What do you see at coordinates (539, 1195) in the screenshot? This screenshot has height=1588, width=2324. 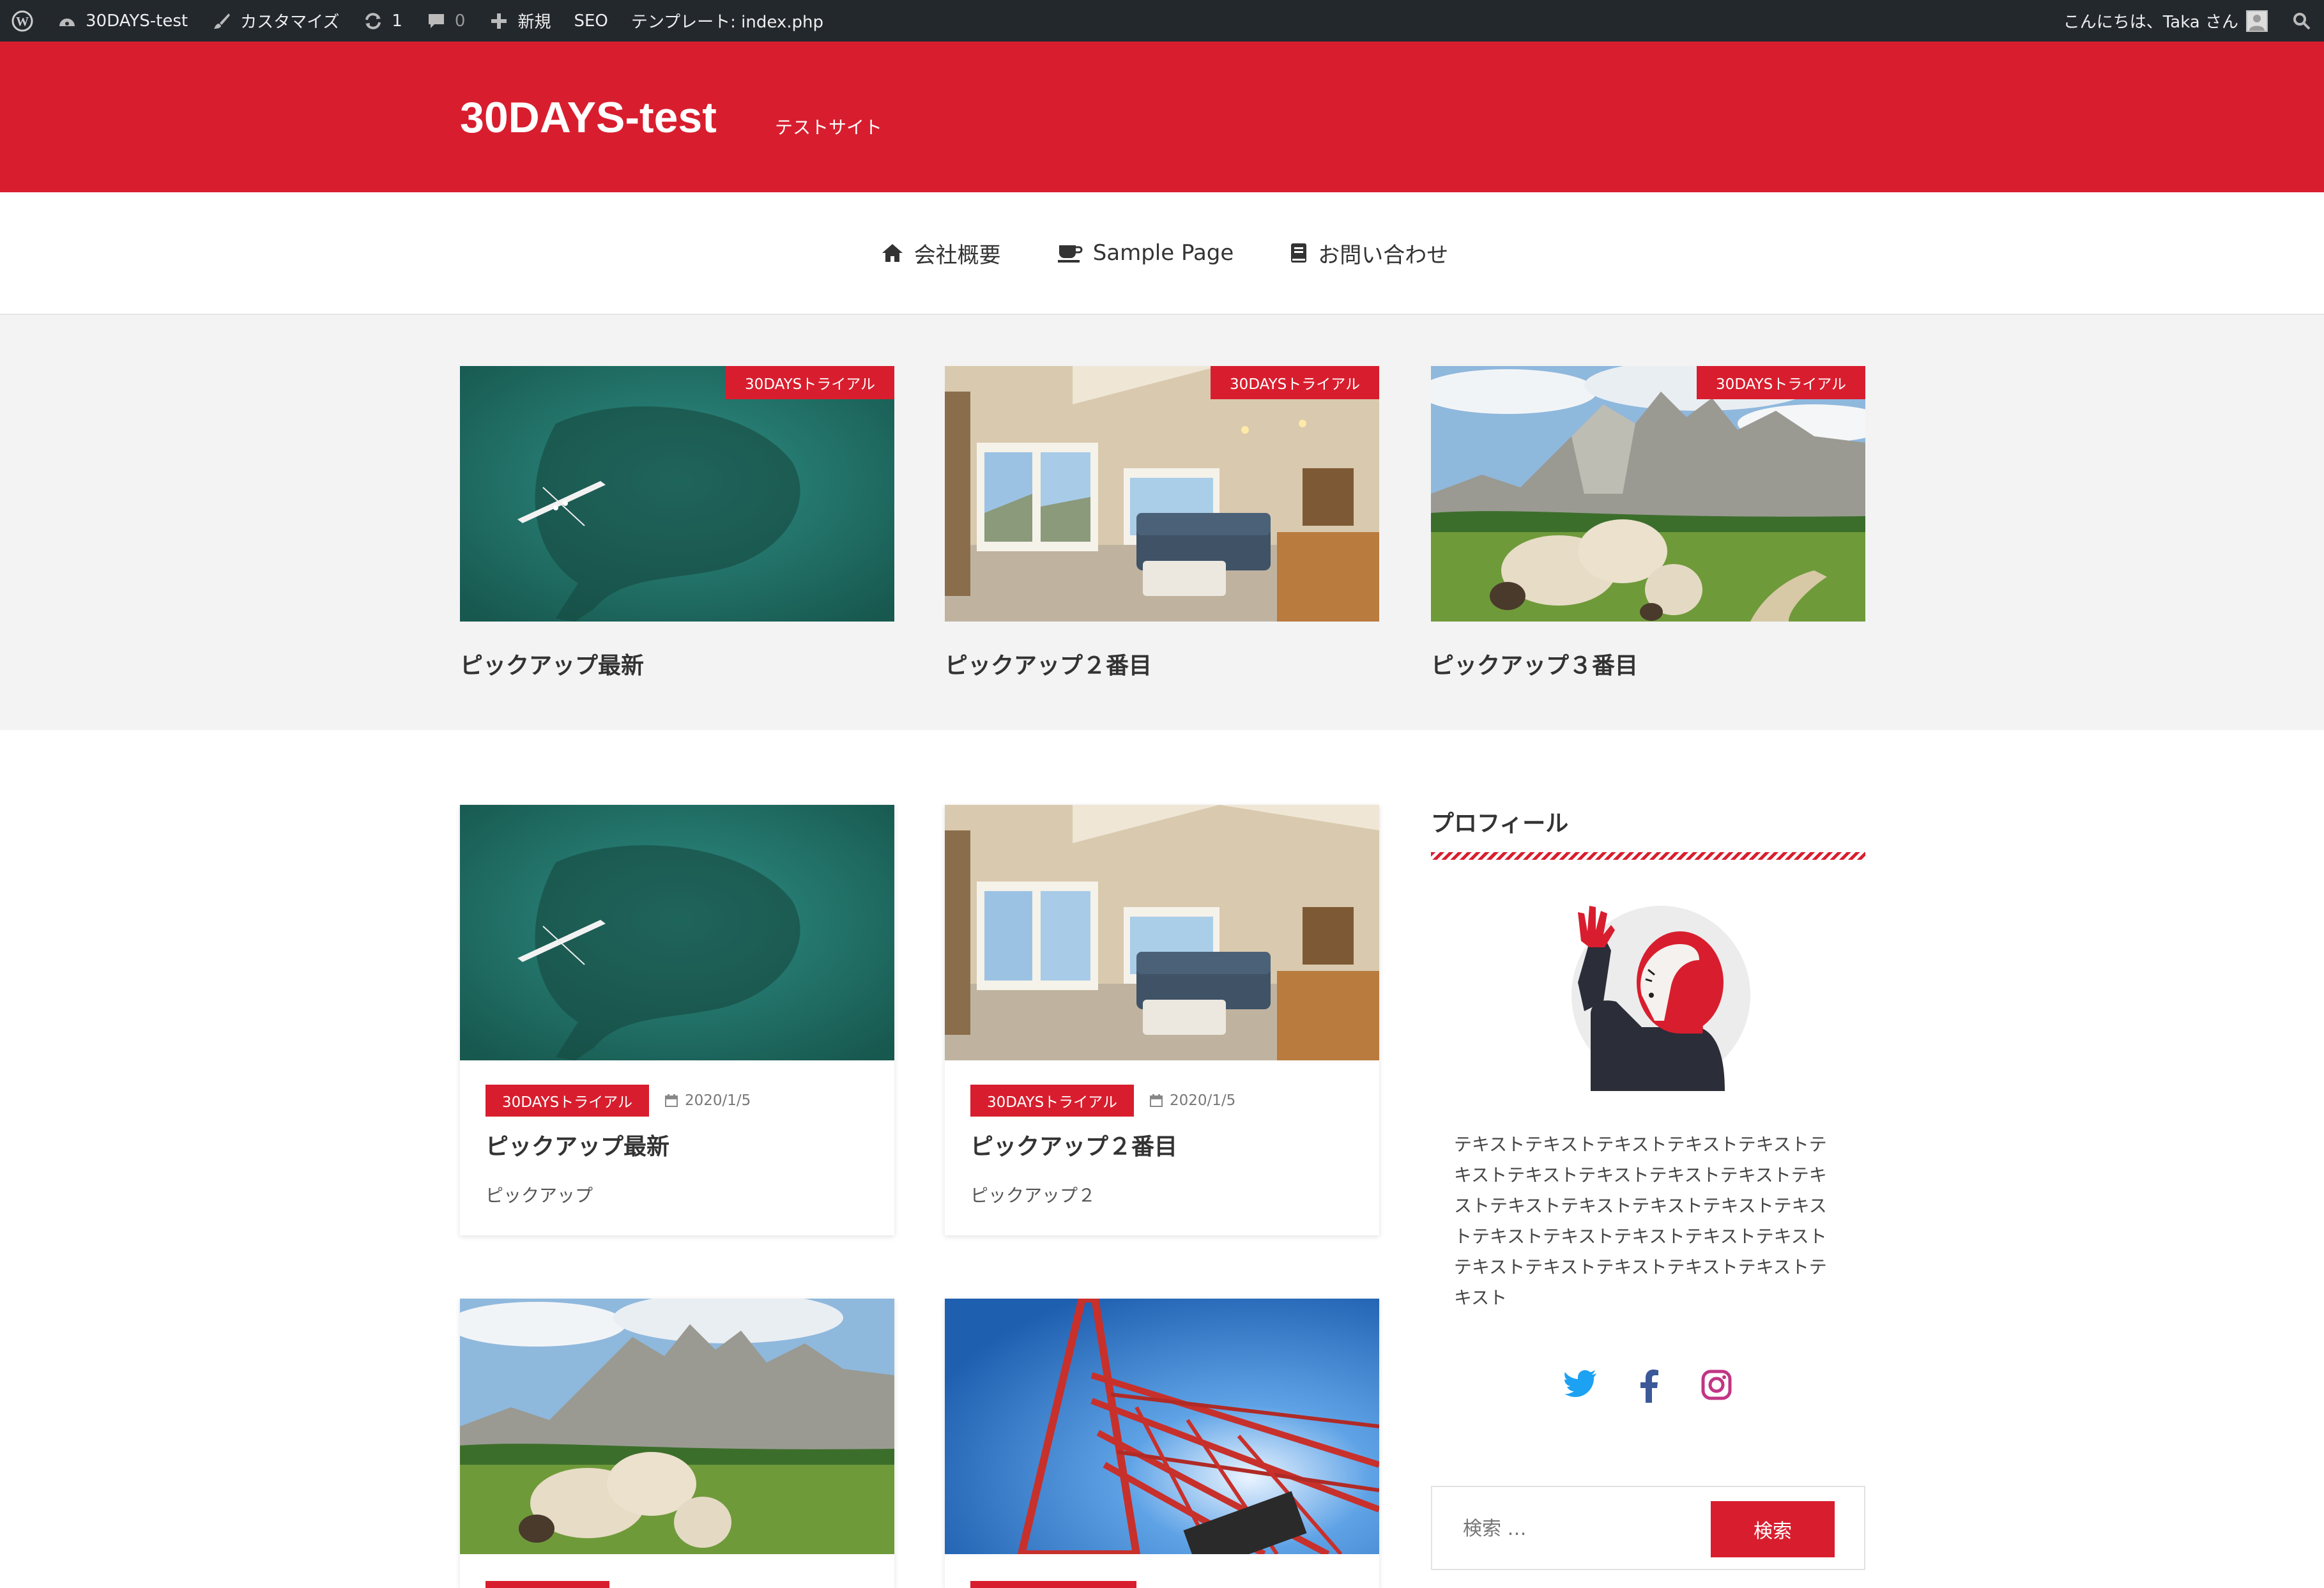 I see `post-excerpt: ピックアップ` at bounding box center [539, 1195].